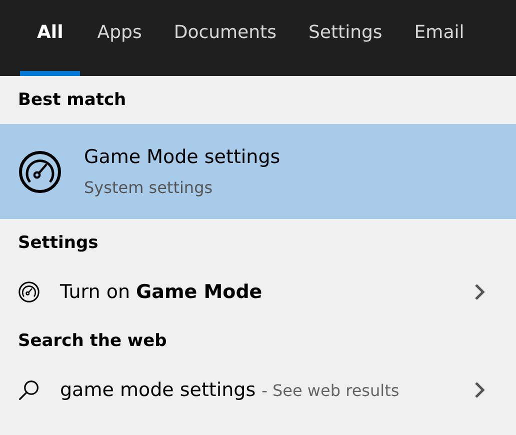 This screenshot has width=516, height=435. Describe the element at coordinates (331, 390) in the screenshot. I see `result-hint: - See web results` at that location.